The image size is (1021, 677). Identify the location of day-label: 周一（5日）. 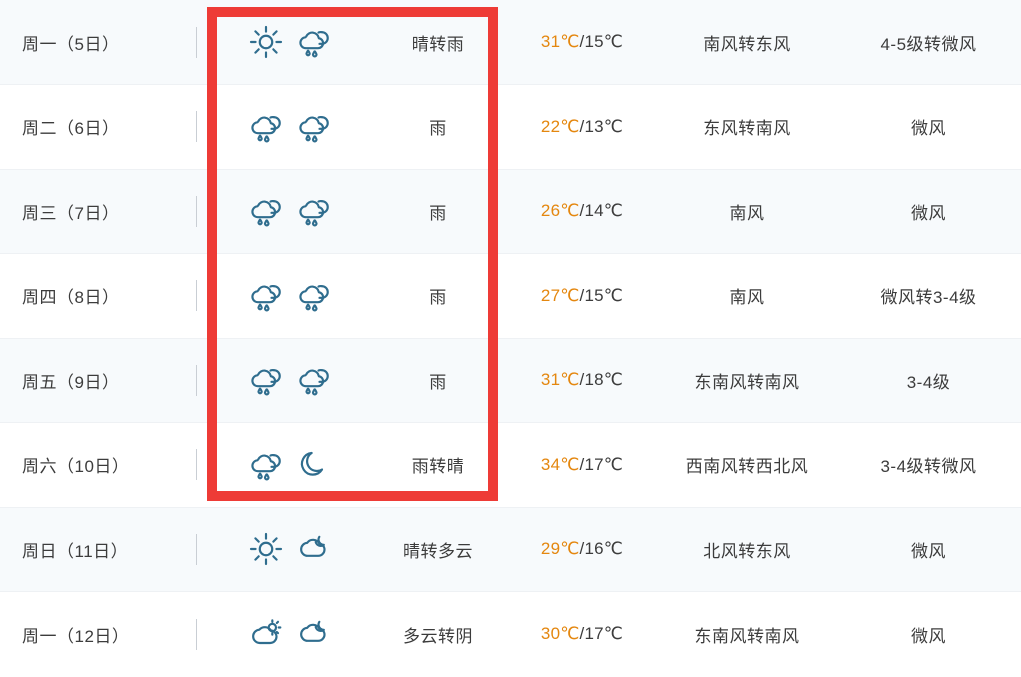
(71, 44).